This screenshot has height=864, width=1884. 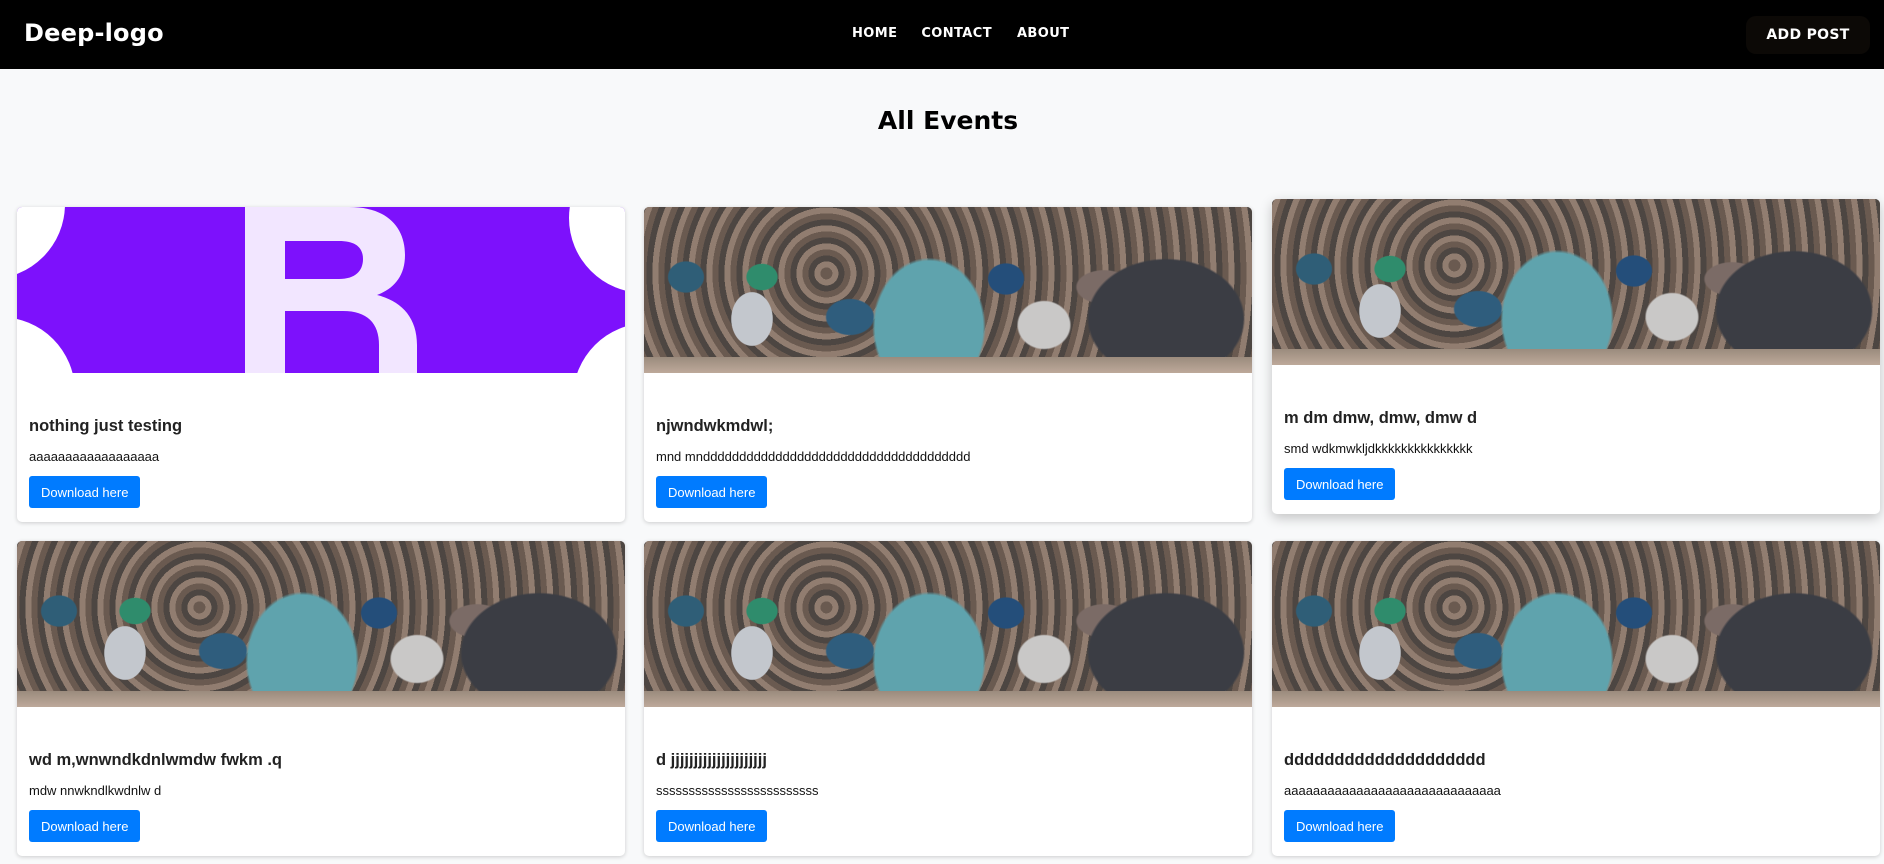 I want to click on event-title: wd m,wnwndkdnlwmdw fwkm .q, so click(x=156, y=760).